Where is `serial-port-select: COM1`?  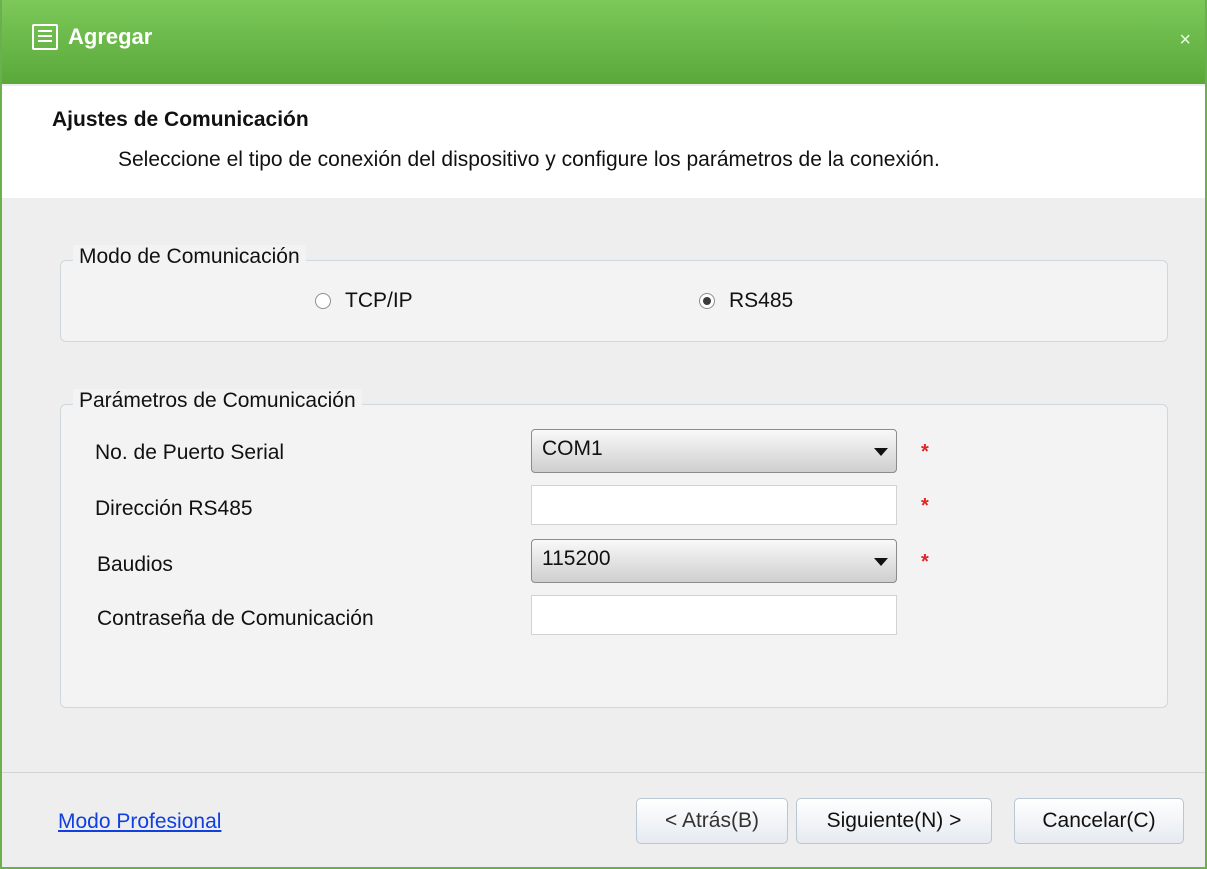 serial-port-select: COM1 is located at coordinates (714, 451).